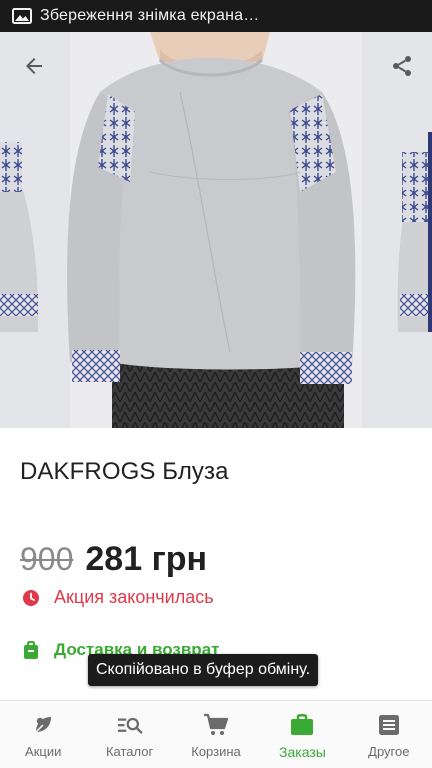  What do you see at coordinates (47, 559) in the screenshot?
I see `old-price: 900` at bounding box center [47, 559].